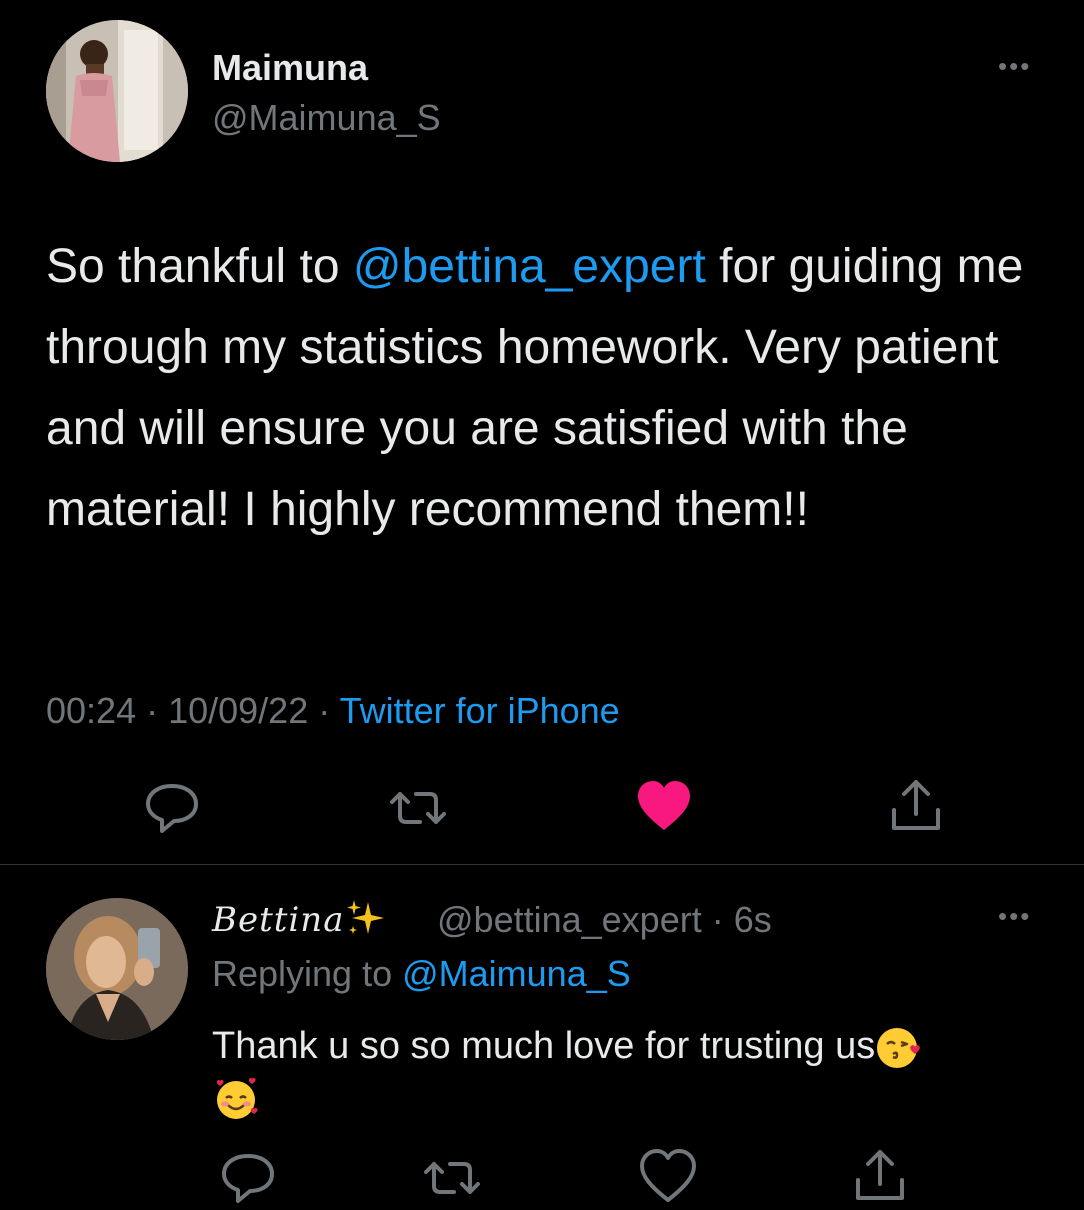 This screenshot has width=1084, height=1210. What do you see at coordinates (326, 118) in the screenshot?
I see `author-handle: @Maimuna_S` at bounding box center [326, 118].